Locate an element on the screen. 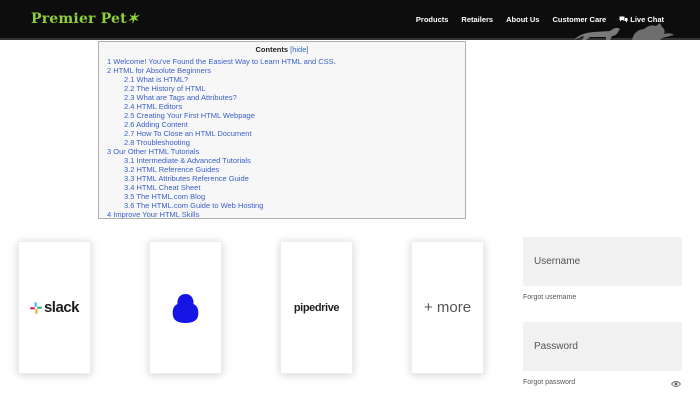 Image resolution: width=700 pixels, height=400 pixels. toc-hide-toggle: [hide] is located at coordinates (299, 49).